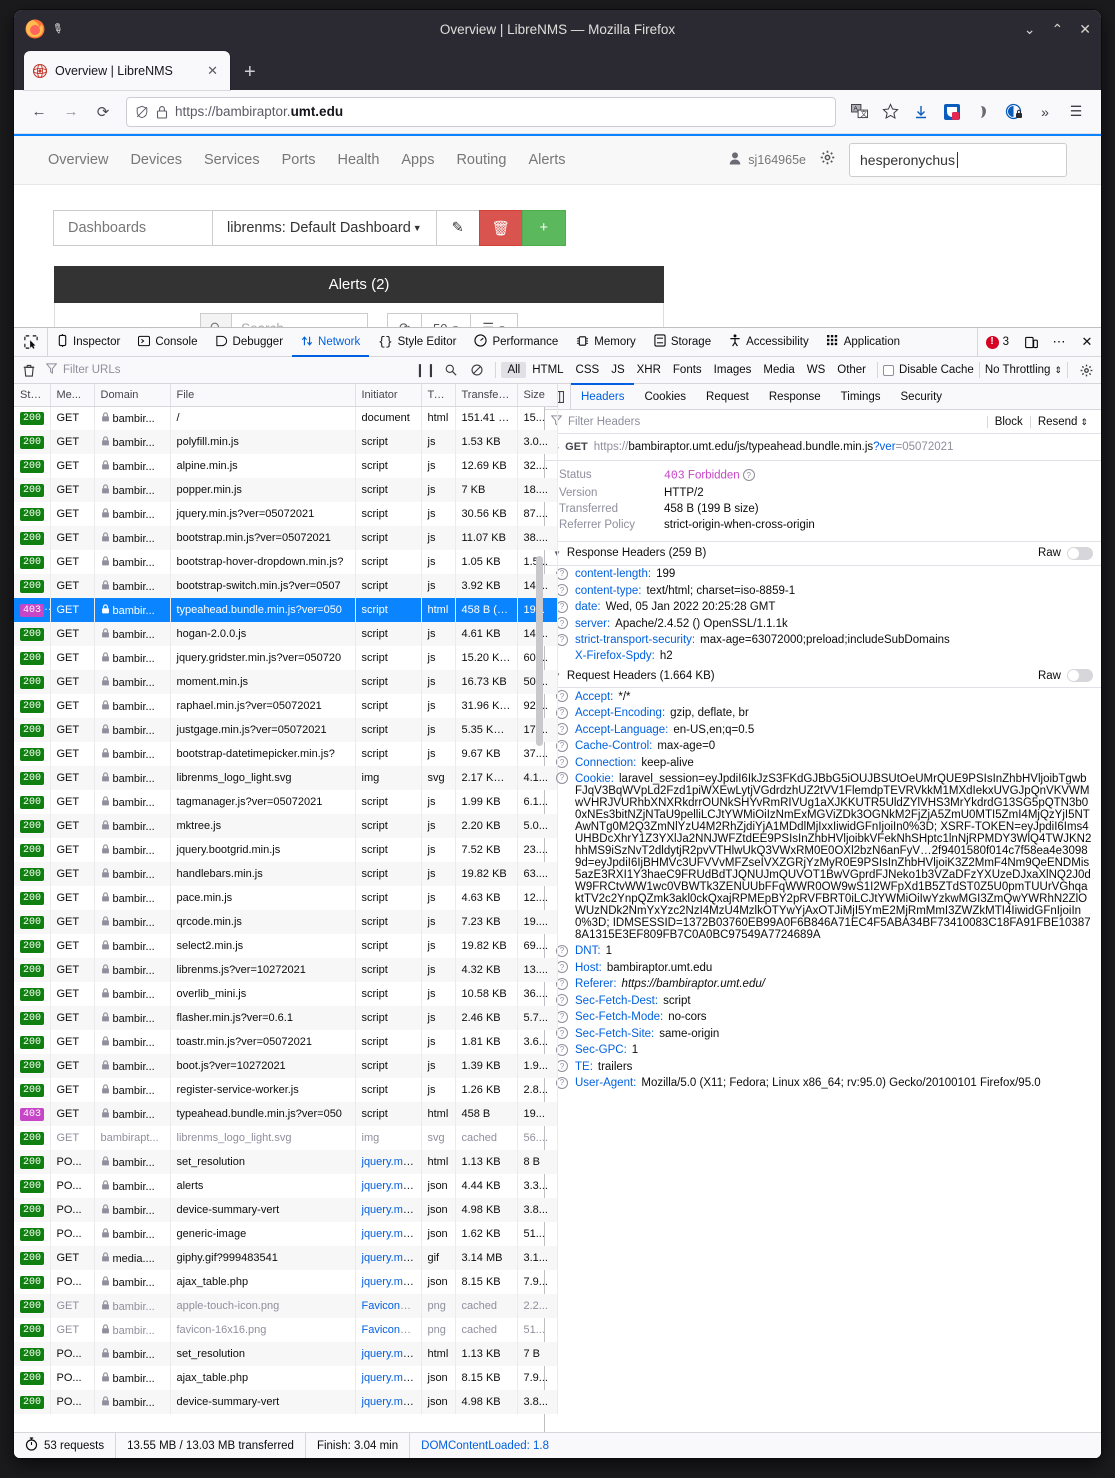 This screenshot has width=1115, height=1478. What do you see at coordinates (300, 320) in the screenshot?
I see `alerts-search-field: Search` at bounding box center [300, 320].